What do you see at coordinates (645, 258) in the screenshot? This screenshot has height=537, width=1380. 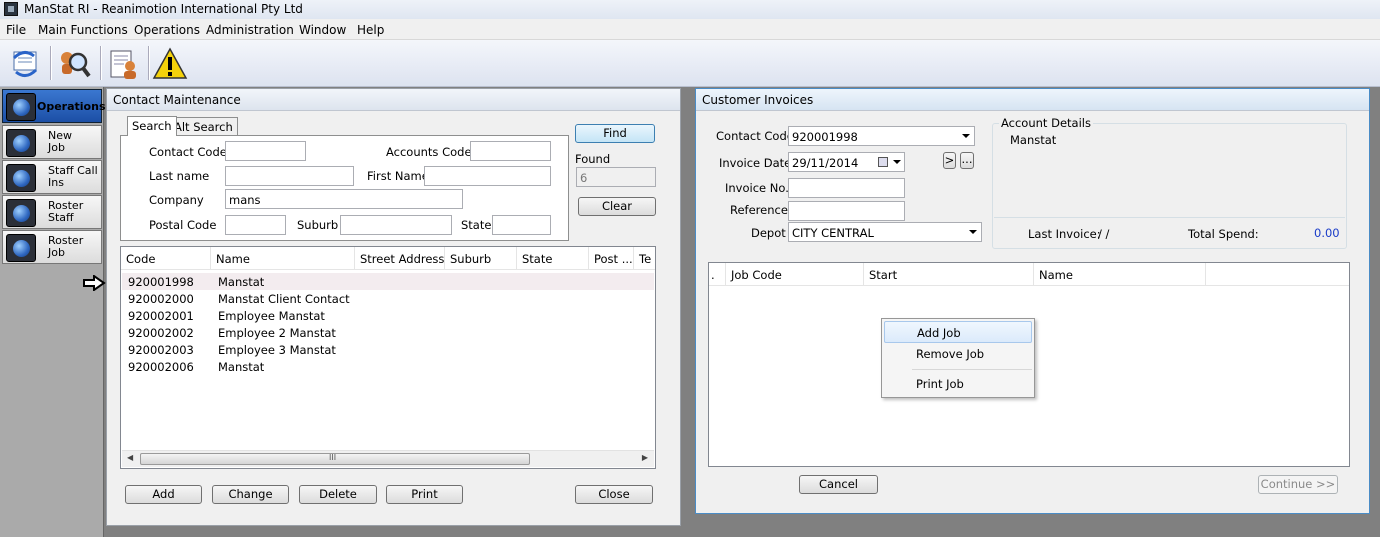 I see `col-te: Te` at bounding box center [645, 258].